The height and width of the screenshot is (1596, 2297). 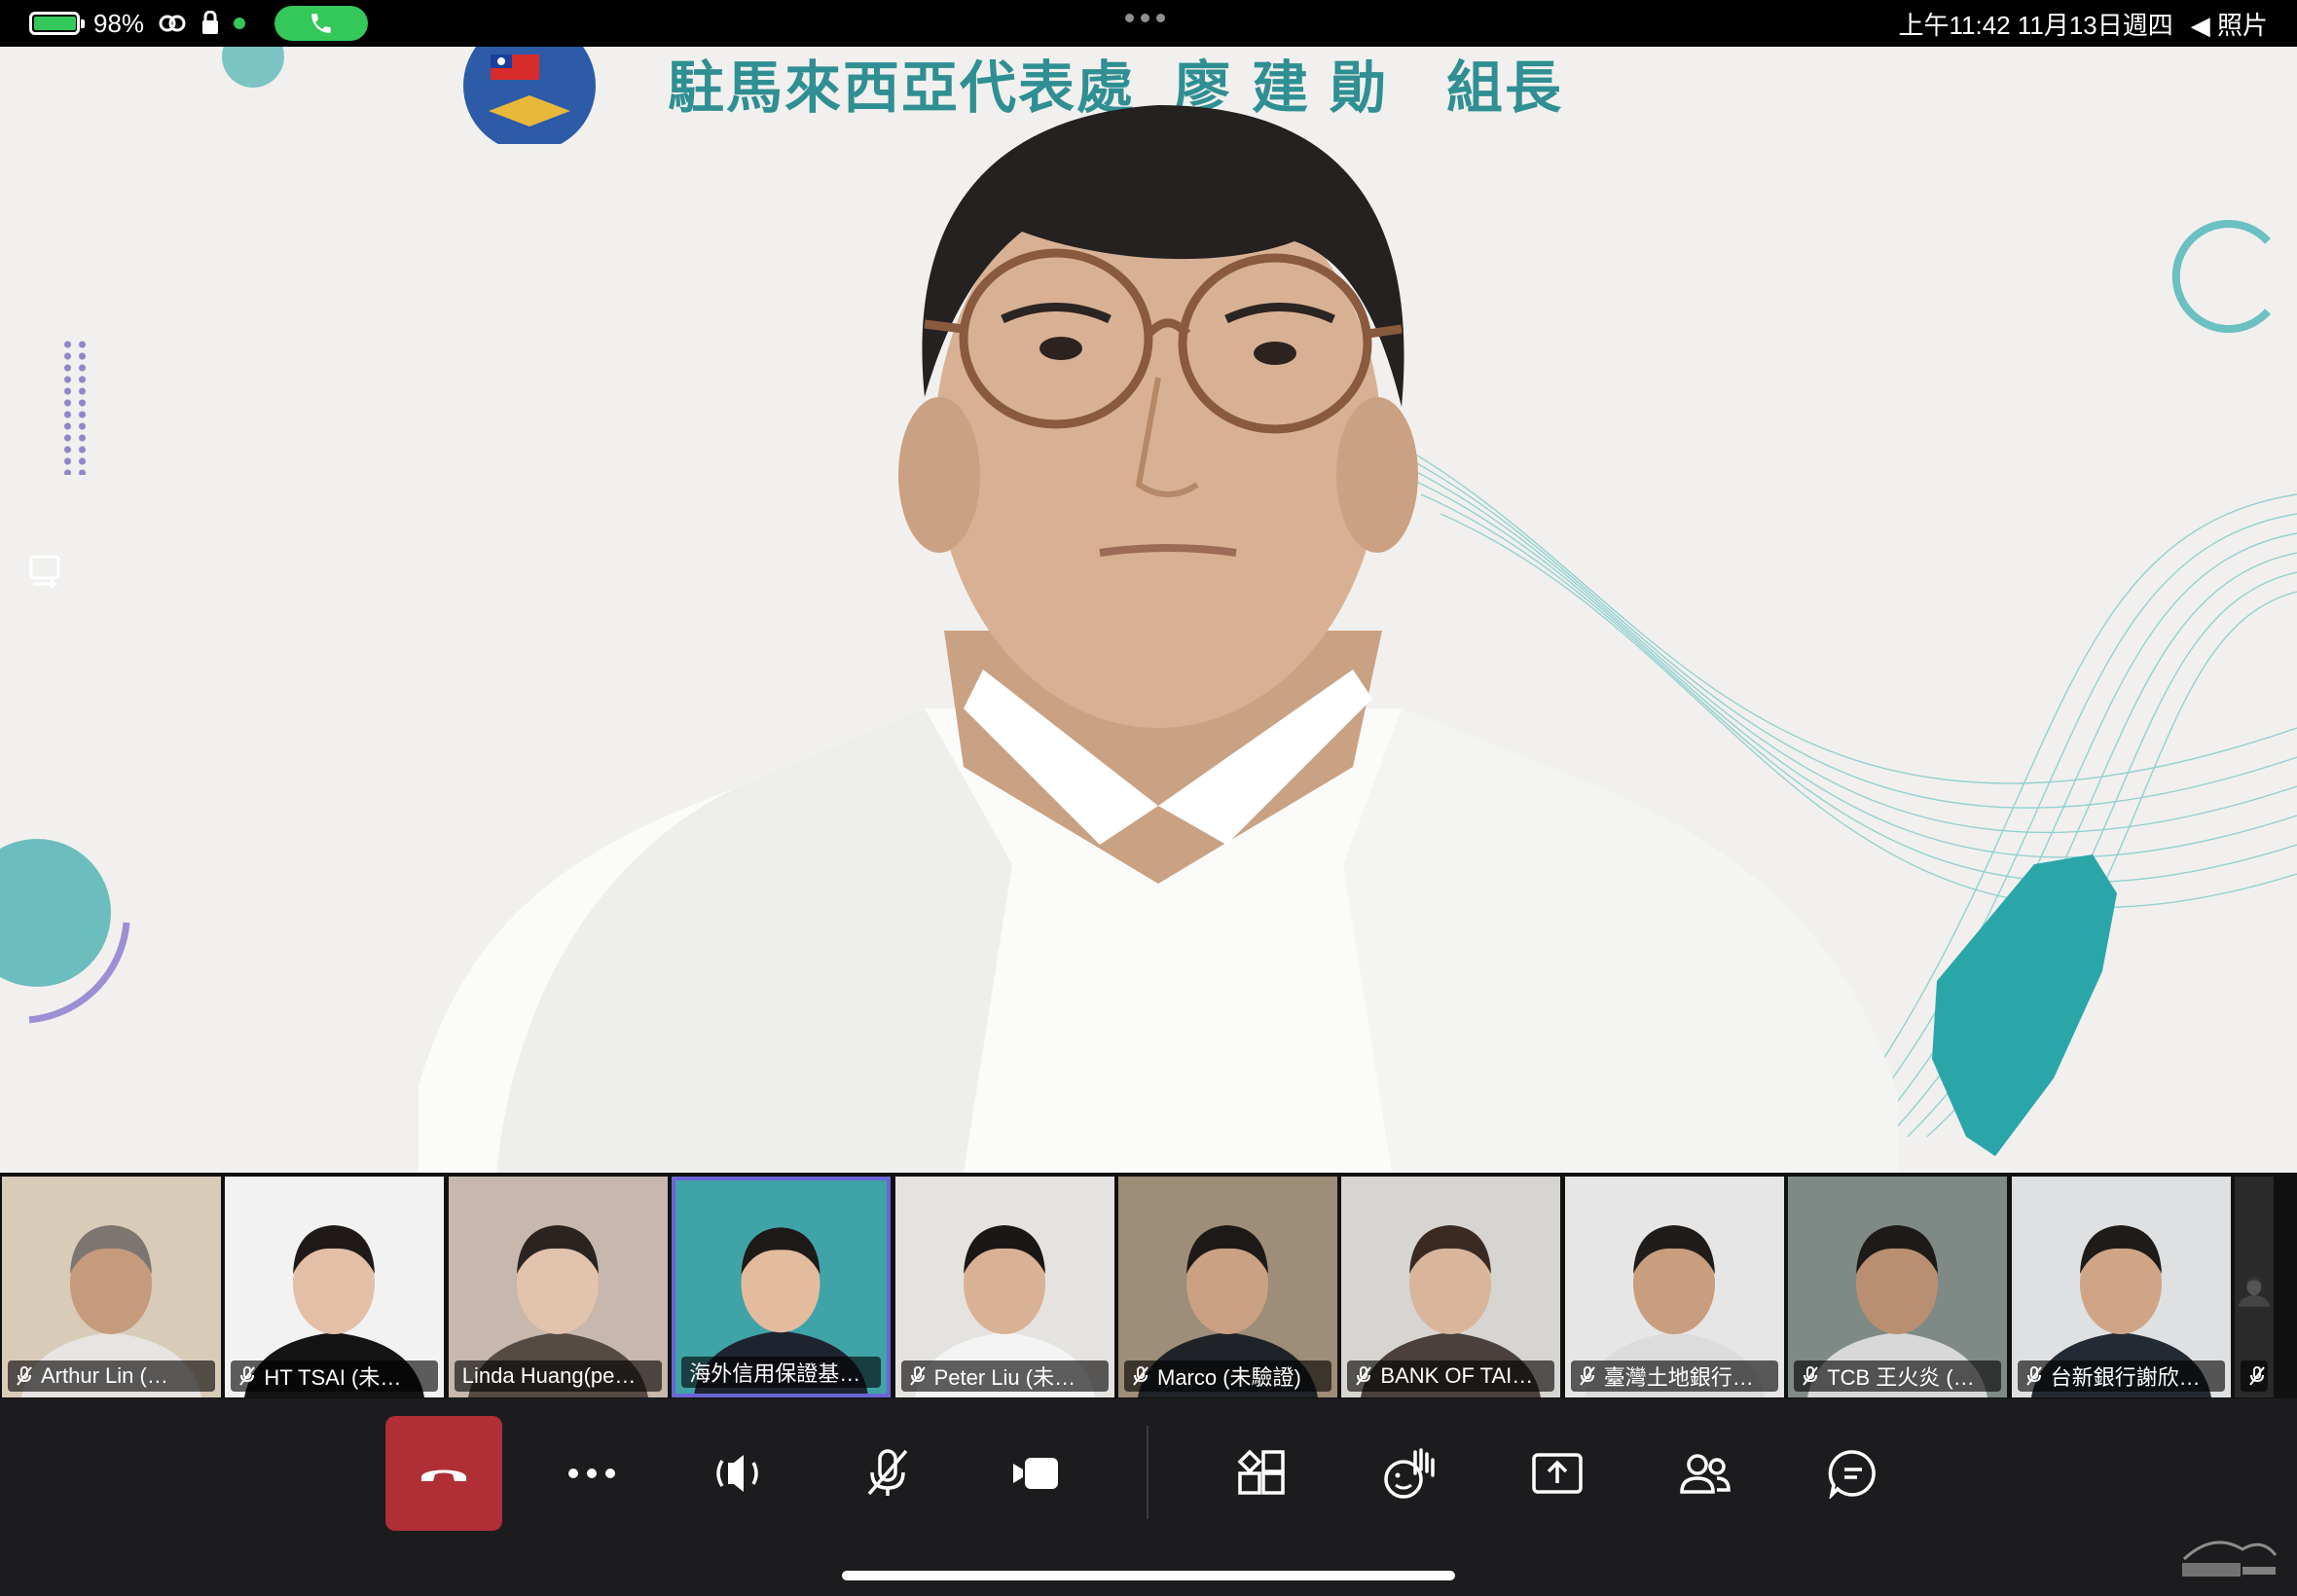 I want to click on camera-indicator-dot, so click(x=240, y=23).